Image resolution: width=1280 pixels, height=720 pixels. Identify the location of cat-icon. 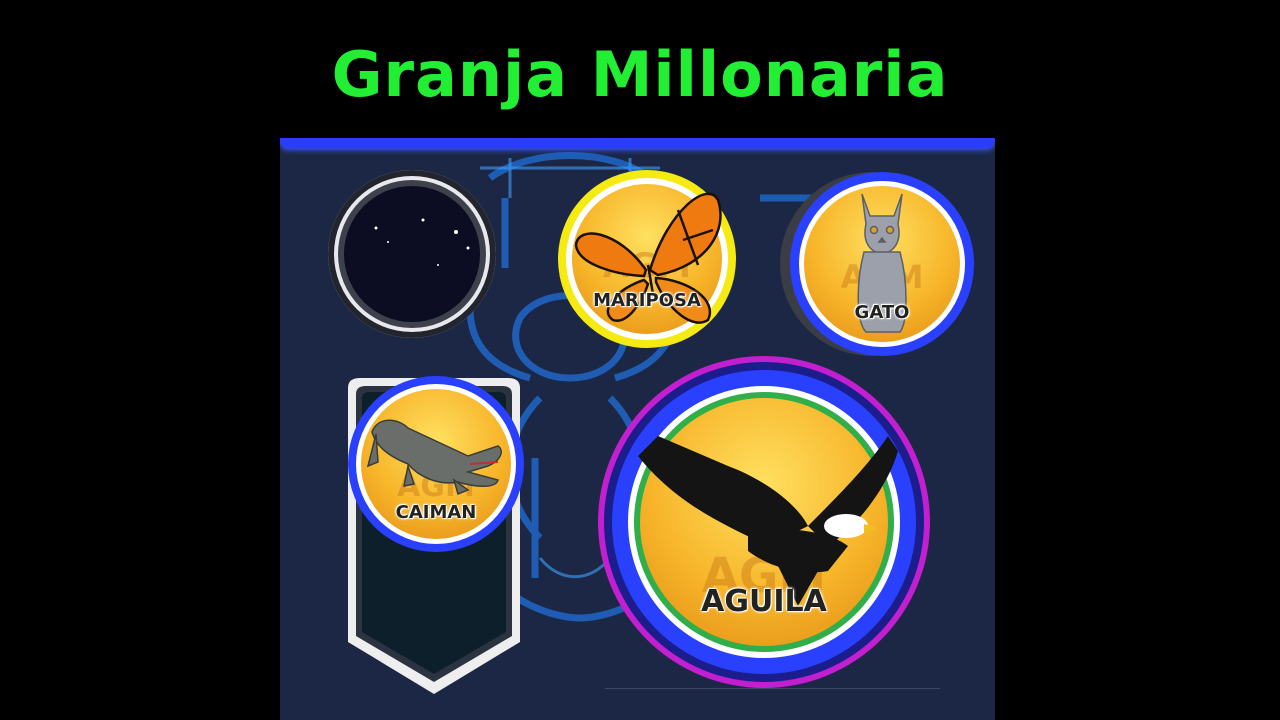
(882, 263).